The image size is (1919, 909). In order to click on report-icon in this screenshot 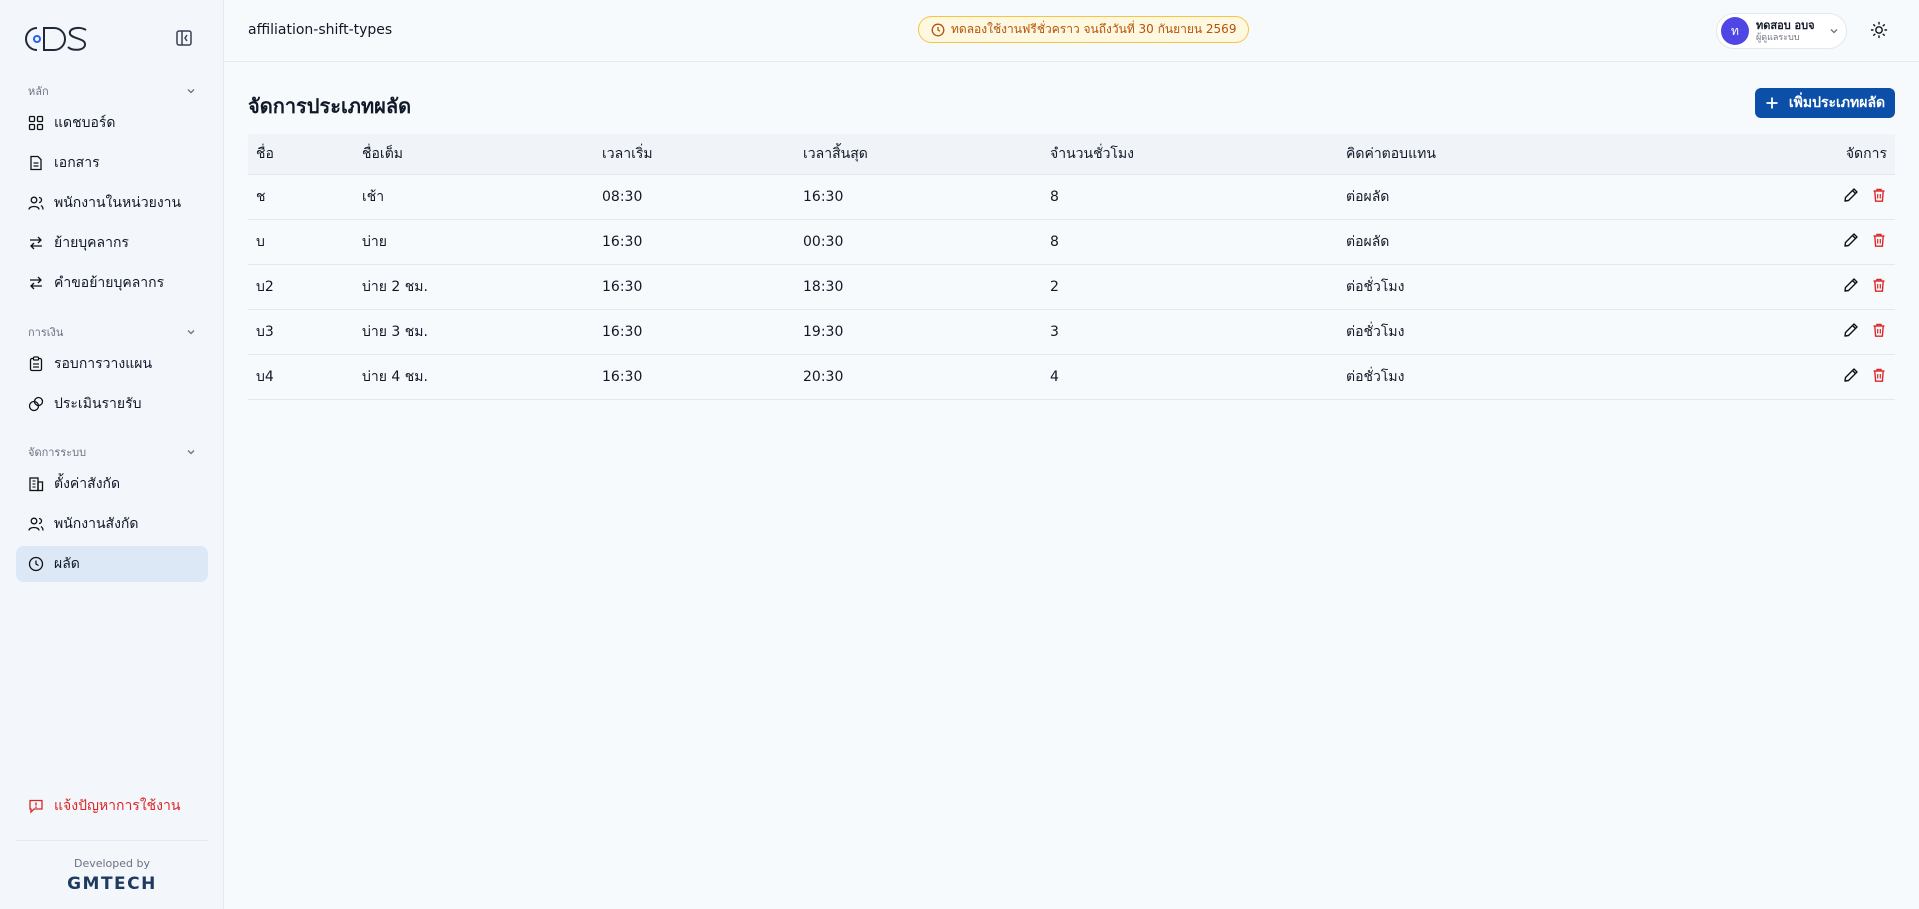, I will do `click(36, 806)`.